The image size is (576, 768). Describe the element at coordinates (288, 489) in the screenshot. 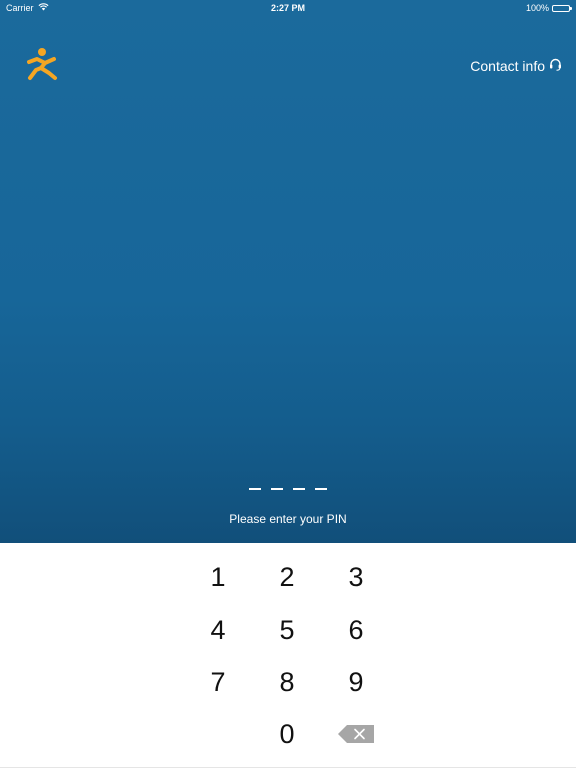

I see `pin-indicator` at that location.